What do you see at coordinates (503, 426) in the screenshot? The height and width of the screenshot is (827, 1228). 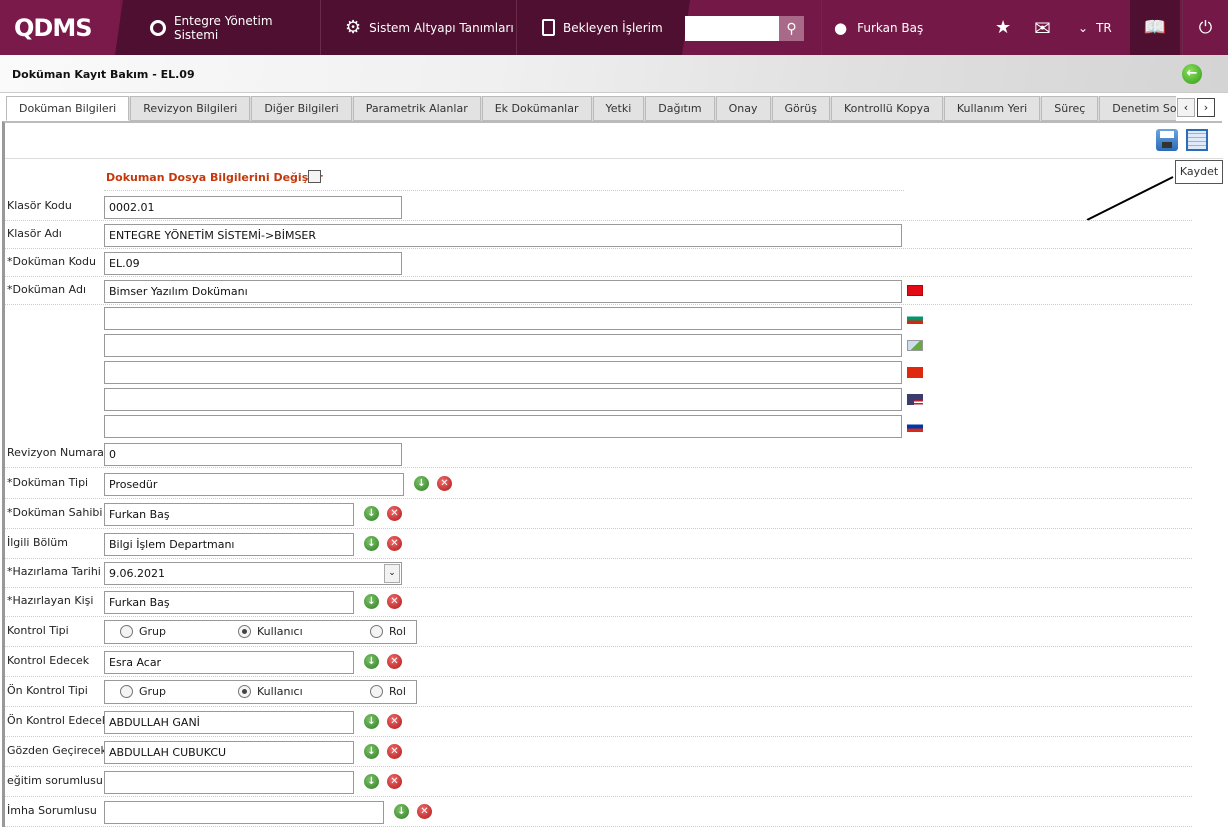 I see `dokuman-adi-input-ru` at bounding box center [503, 426].